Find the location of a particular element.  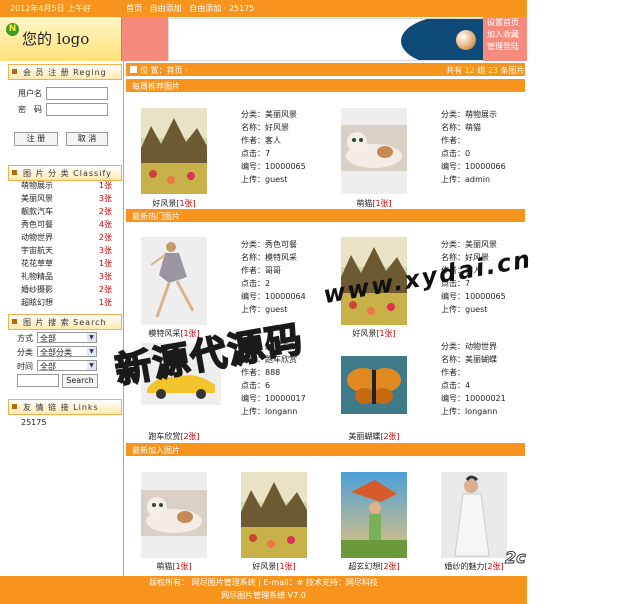

photo-thumbnail-fantasy is located at coordinates (374, 515).